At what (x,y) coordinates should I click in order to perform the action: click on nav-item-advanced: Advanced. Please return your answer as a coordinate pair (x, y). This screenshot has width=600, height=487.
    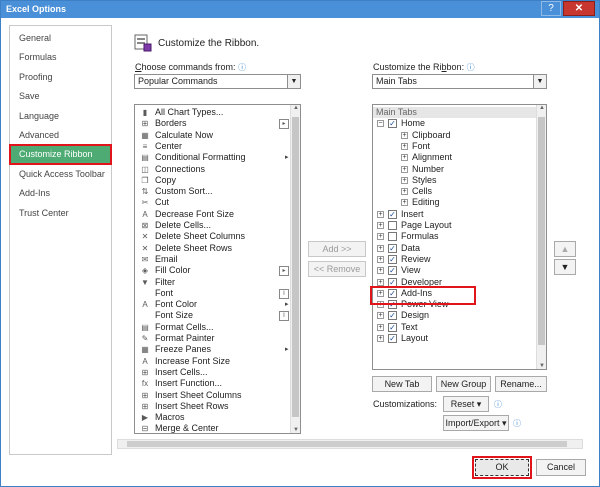
    Looking at the image, I should click on (60, 135).